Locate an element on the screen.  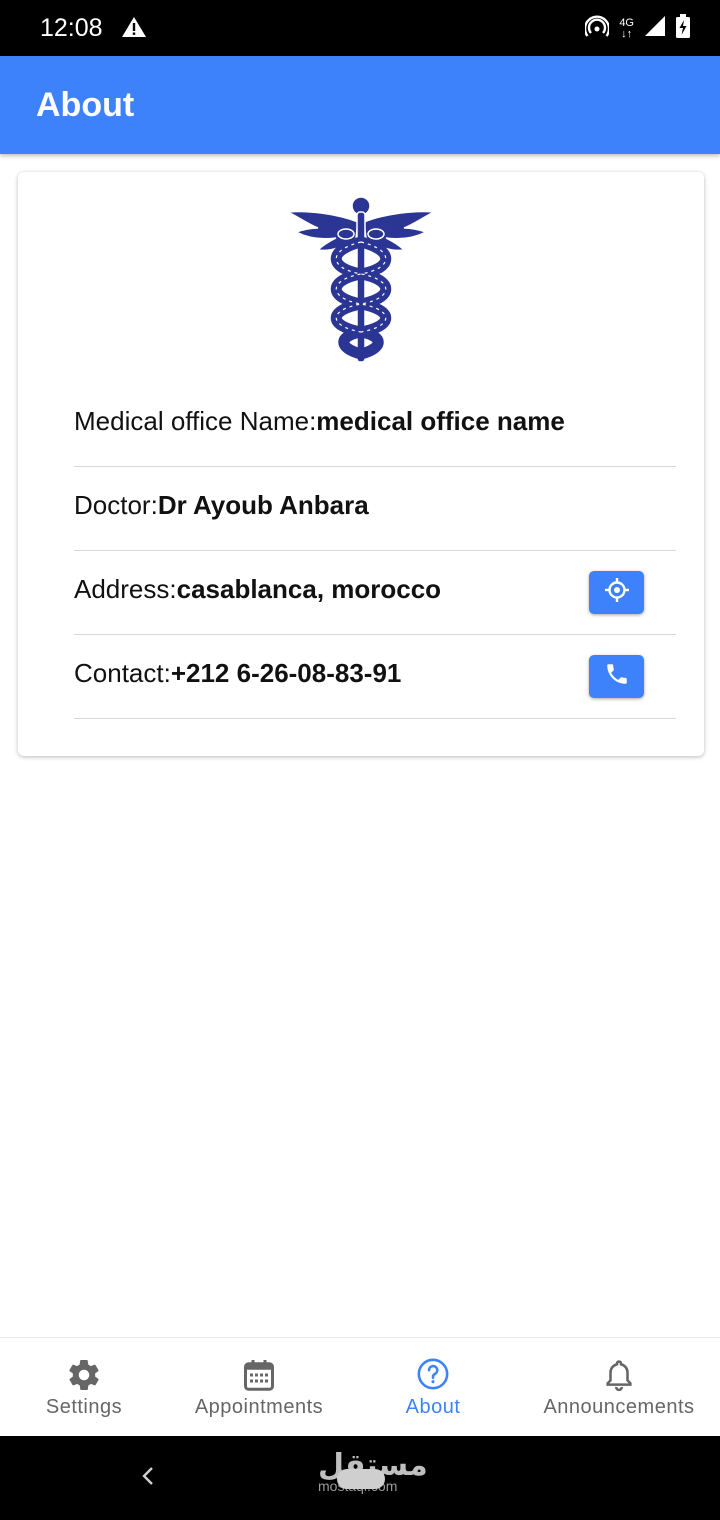
nav-about: About is located at coordinates (433, 1387).